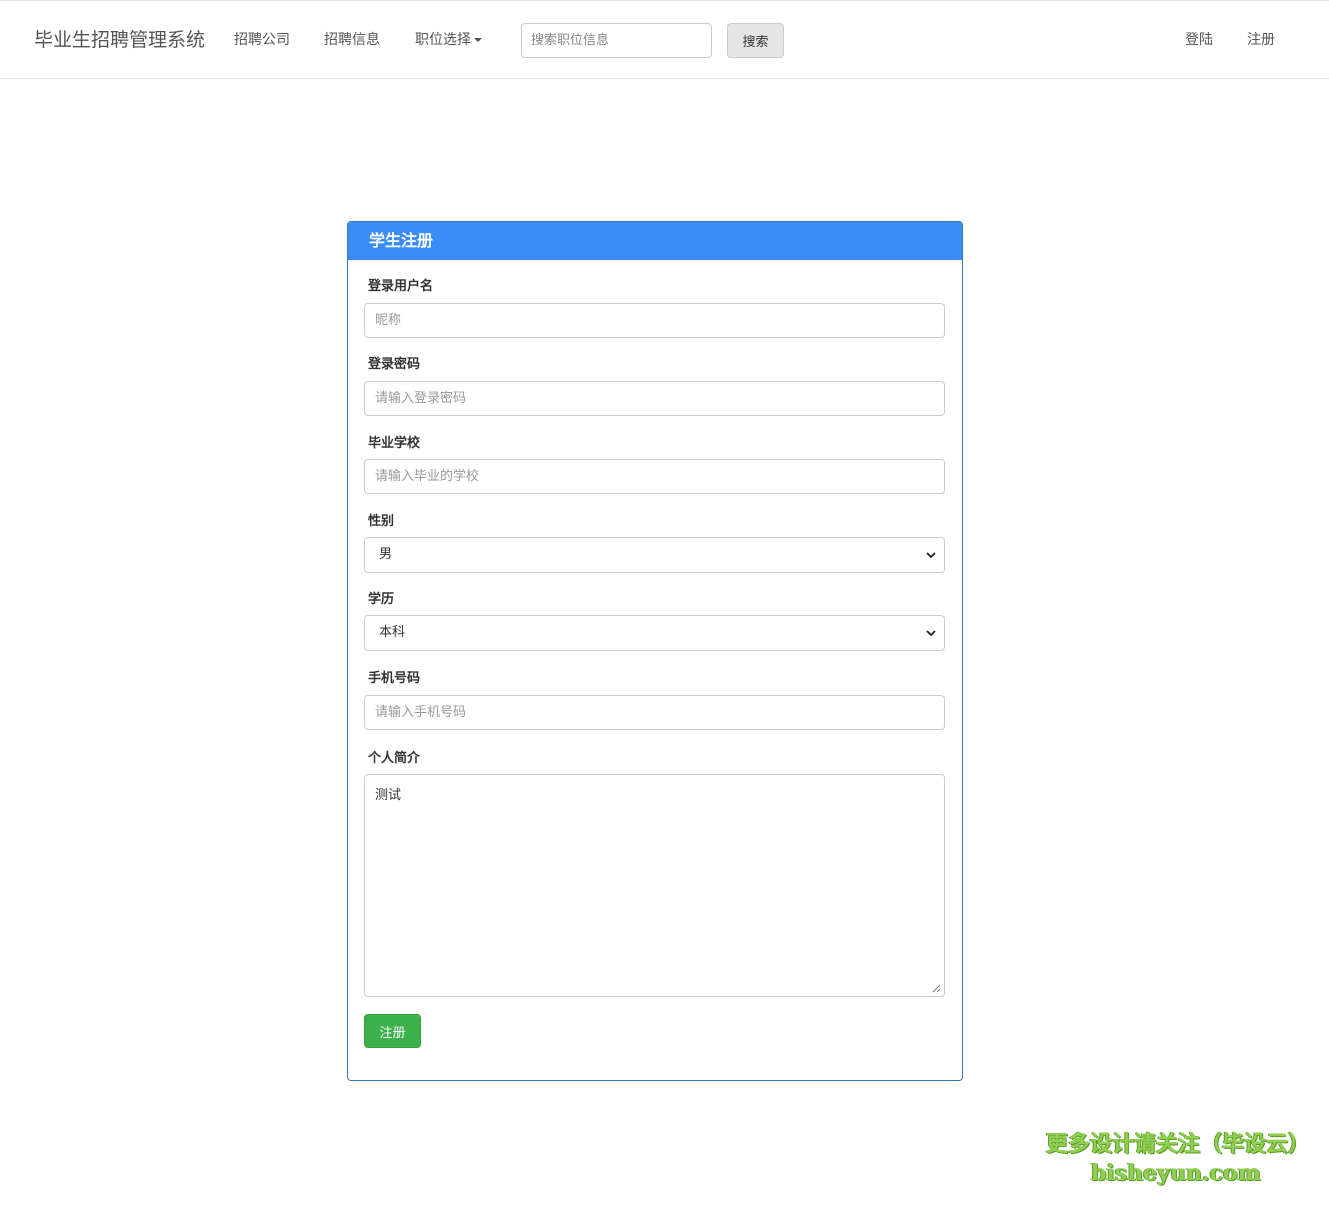 This screenshot has width=1329, height=1207. What do you see at coordinates (478, 40) in the screenshot?
I see `caret-down-icon` at bounding box center [478, 40].